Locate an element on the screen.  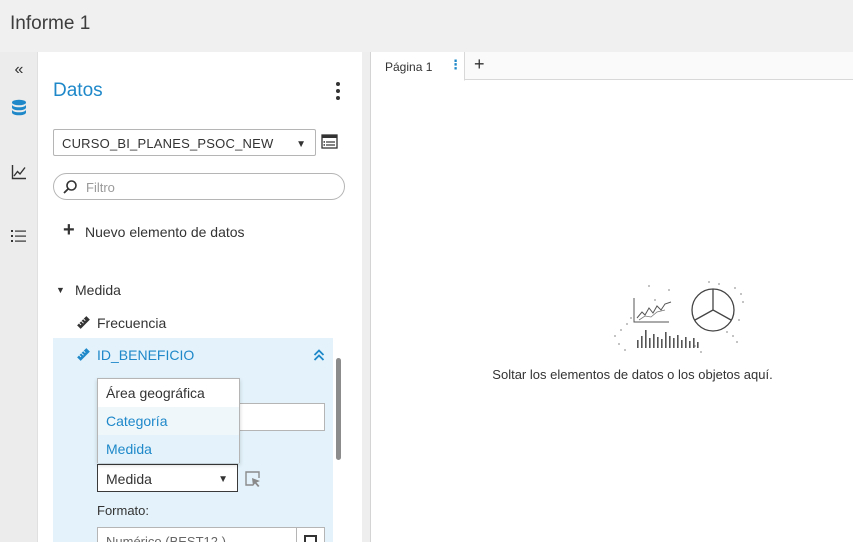
group-label: Medida is located at coordinates (98, 290).